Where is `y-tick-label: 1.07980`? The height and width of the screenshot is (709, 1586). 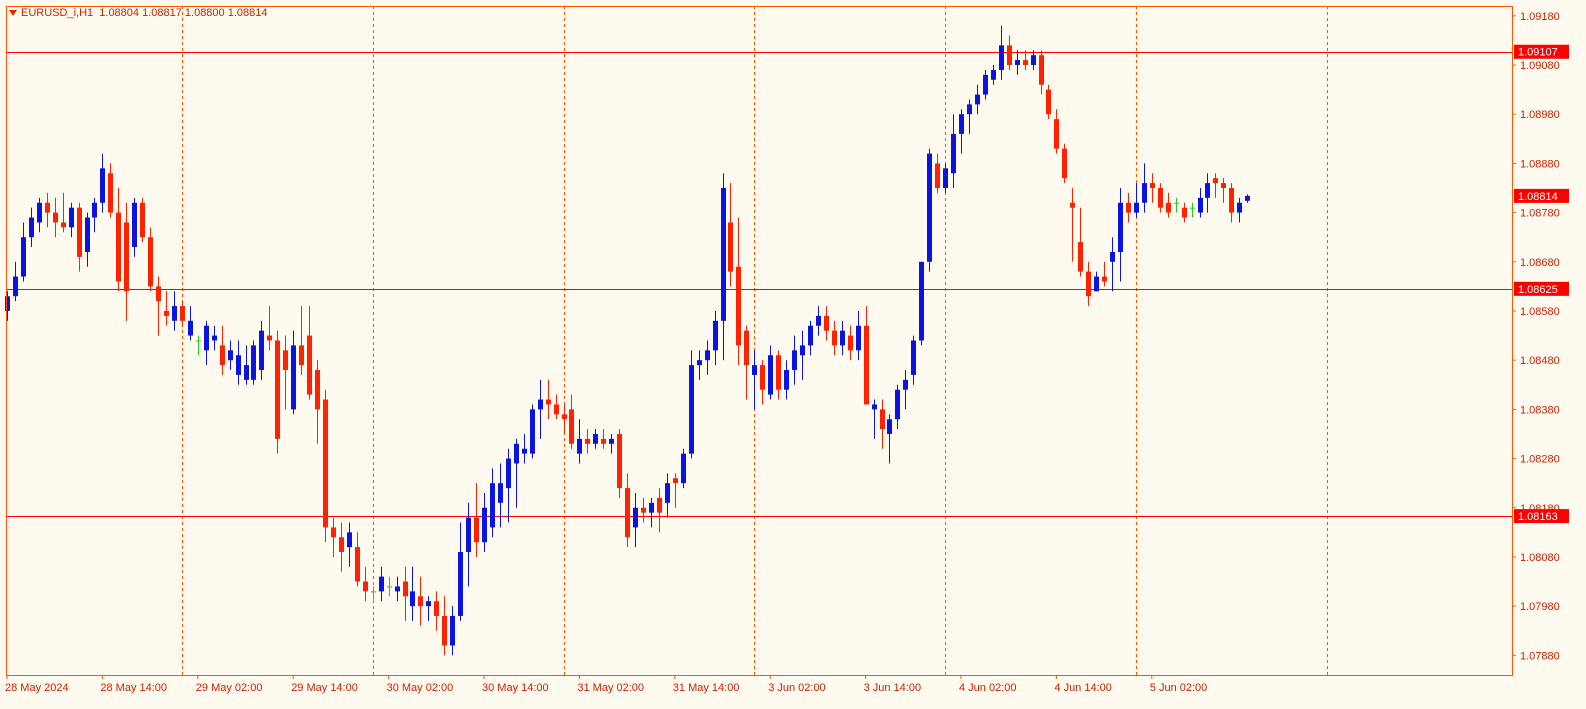 y-tick-label: 1.07980 is located at coordinates (1540, 607).